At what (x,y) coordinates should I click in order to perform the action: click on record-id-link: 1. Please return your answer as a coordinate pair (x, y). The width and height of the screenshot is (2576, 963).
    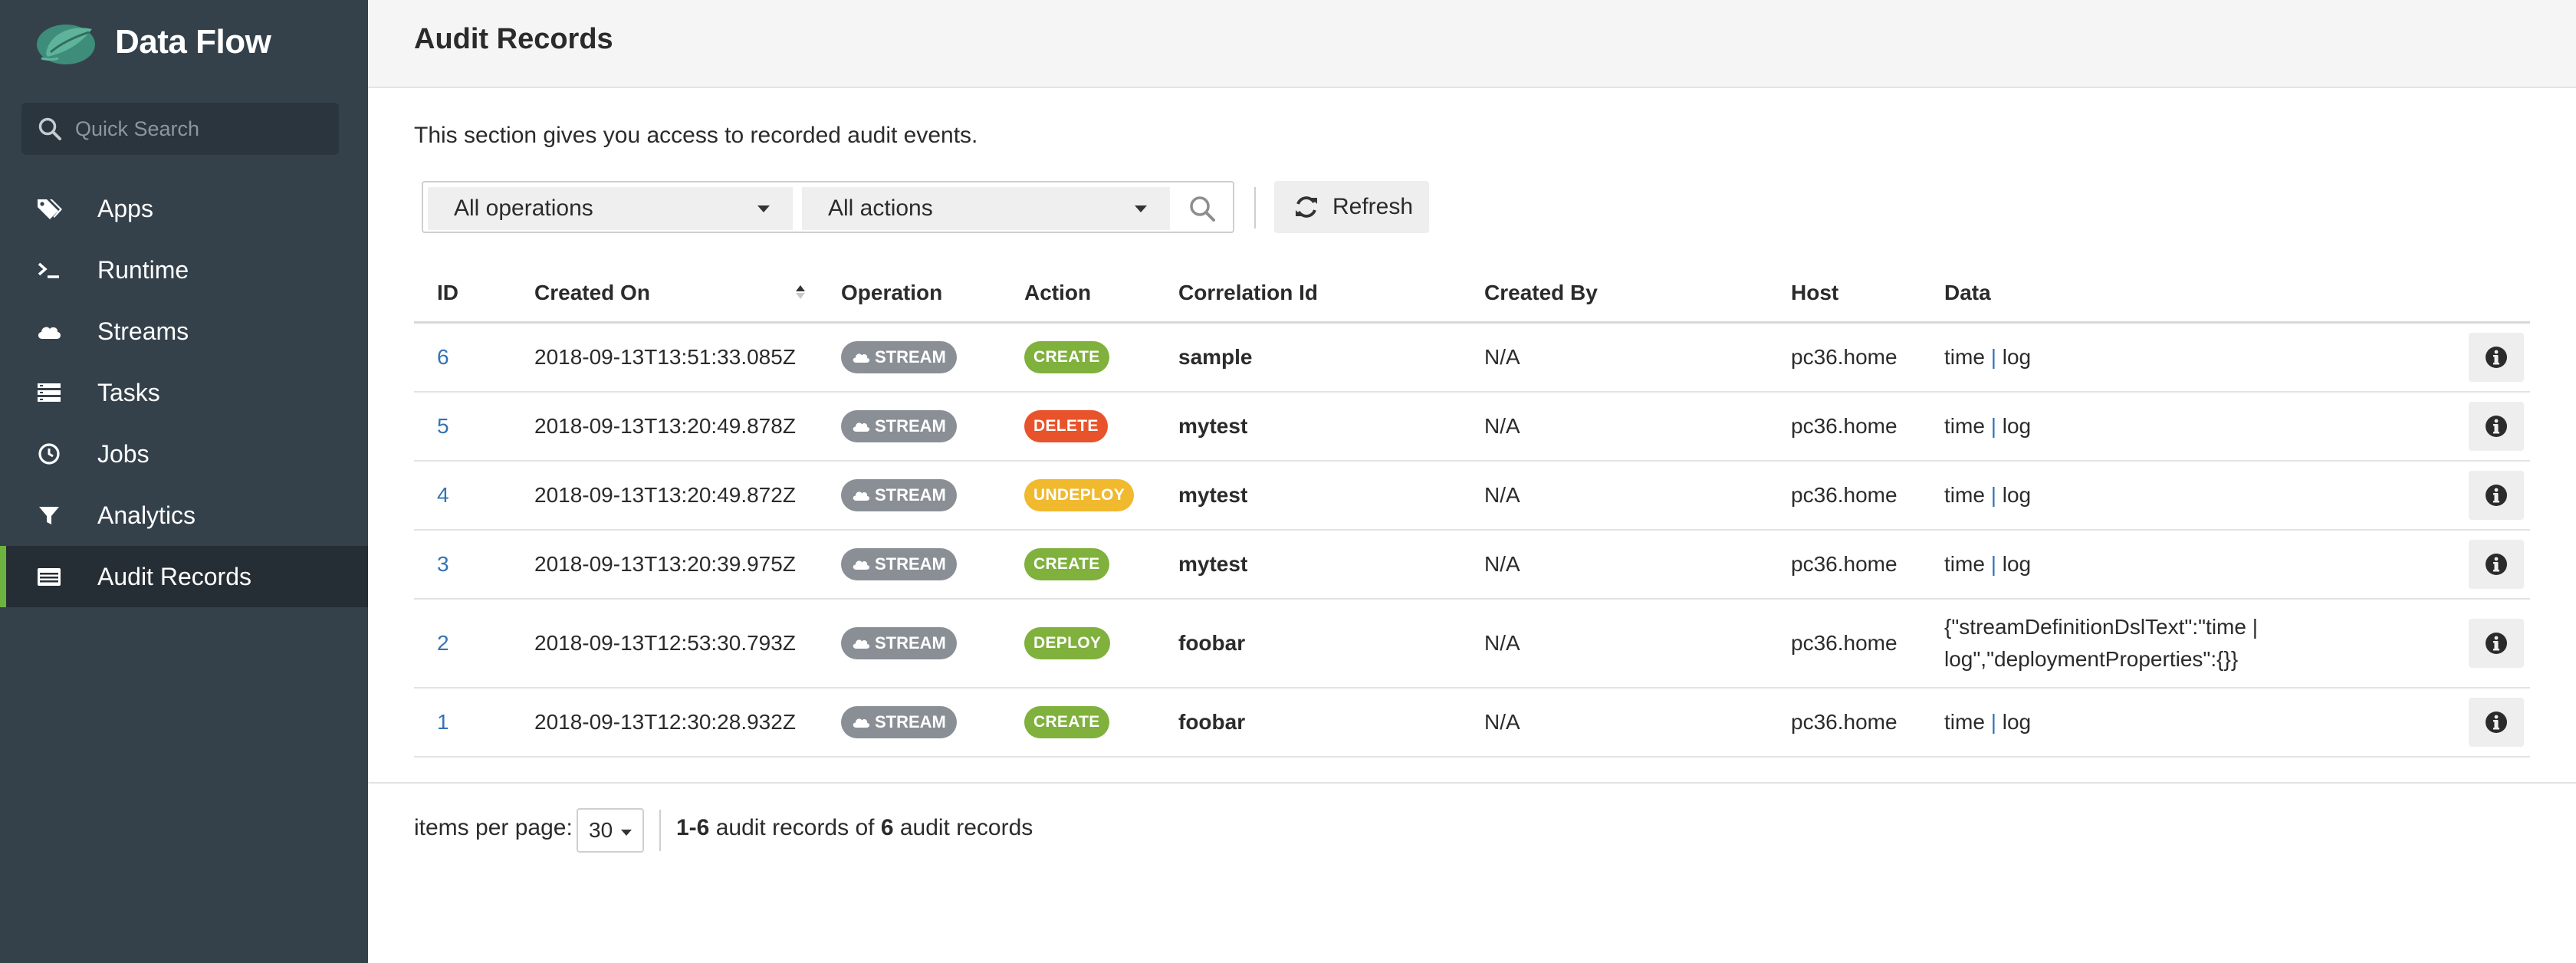
    Looking at the image, I should click on (443, 722).